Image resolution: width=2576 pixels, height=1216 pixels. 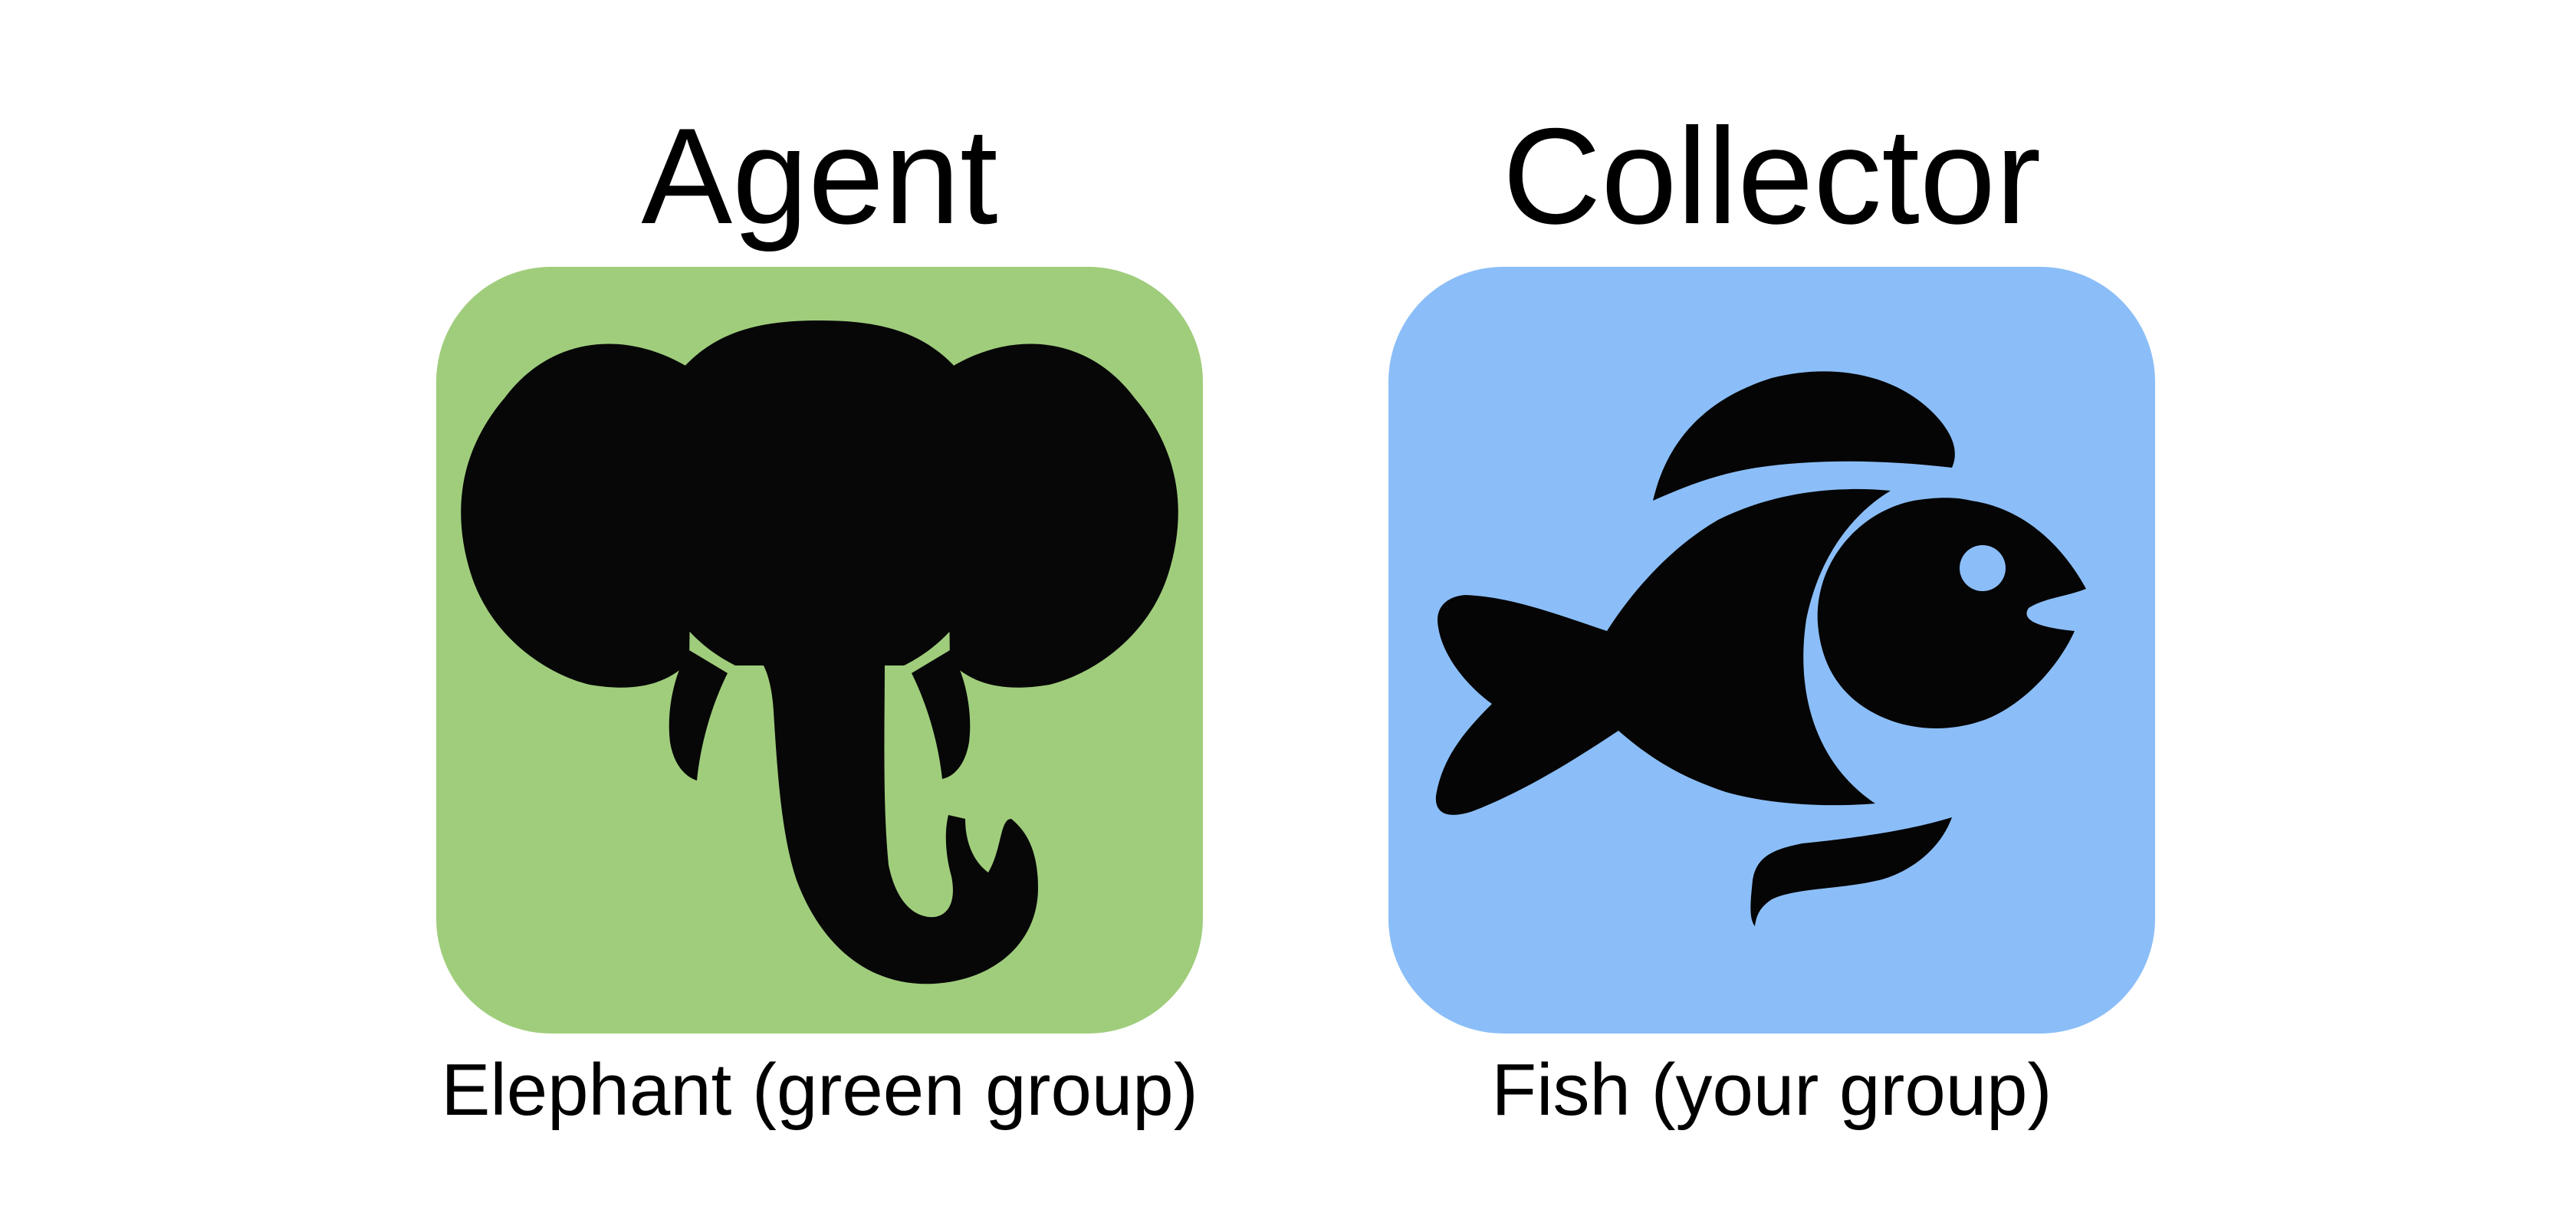 What do you see at coordinates (1772, 176) in the screenshot?
I see `collector-title: Collector` at bounding box center [1772, 176].